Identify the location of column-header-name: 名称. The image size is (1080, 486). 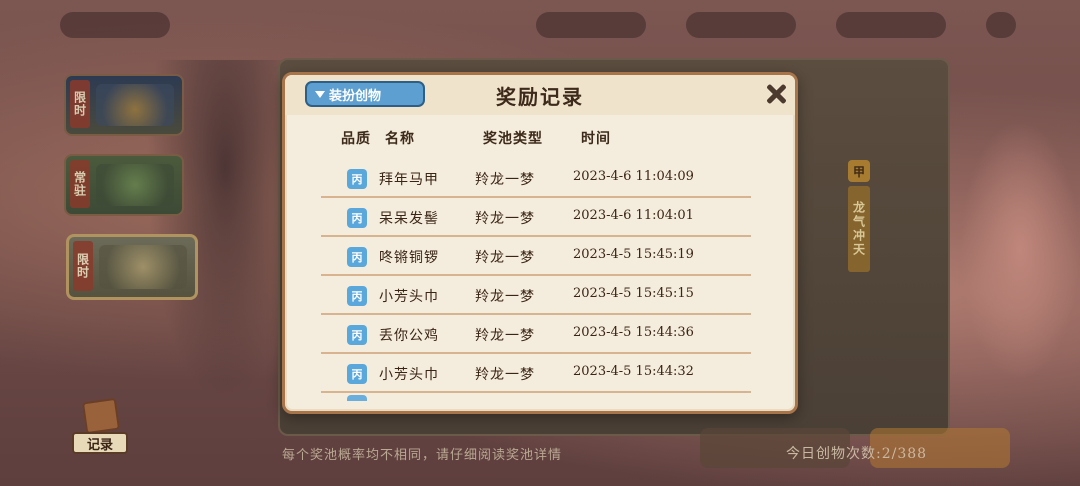
(400, 139).